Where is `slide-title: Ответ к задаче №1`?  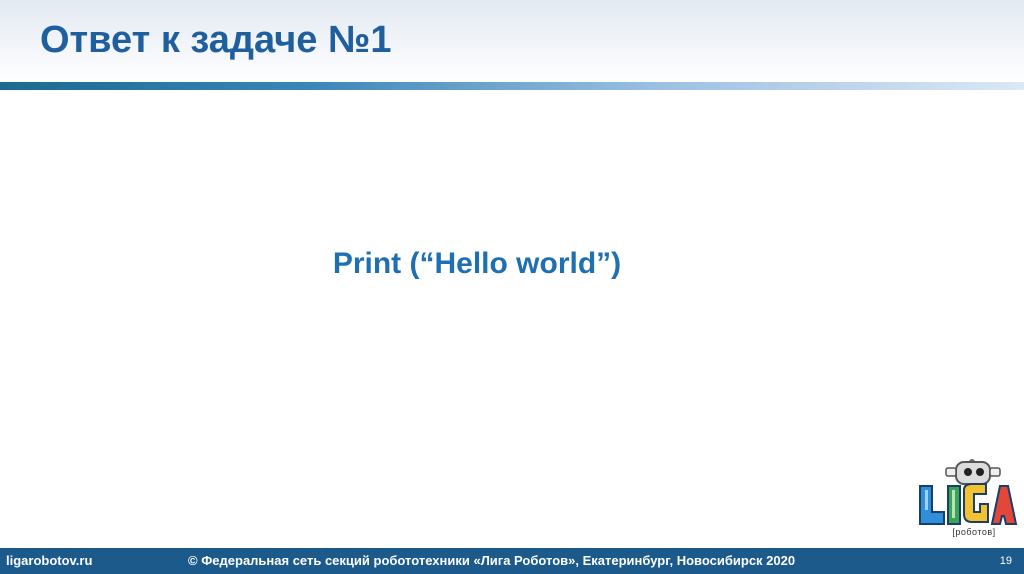 slide-title: Ответ к задаче №1 is located at coordinates (216, 40).